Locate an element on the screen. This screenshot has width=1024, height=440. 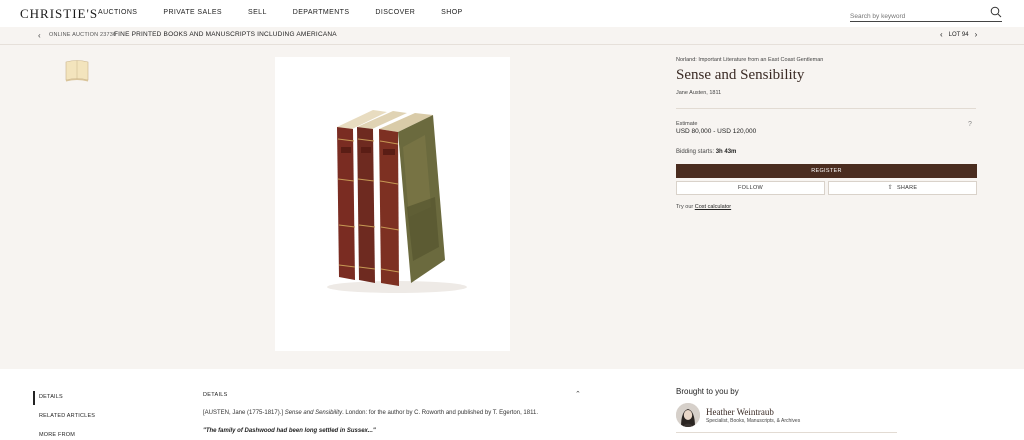
search-icon is located at coordinates (996, 12).